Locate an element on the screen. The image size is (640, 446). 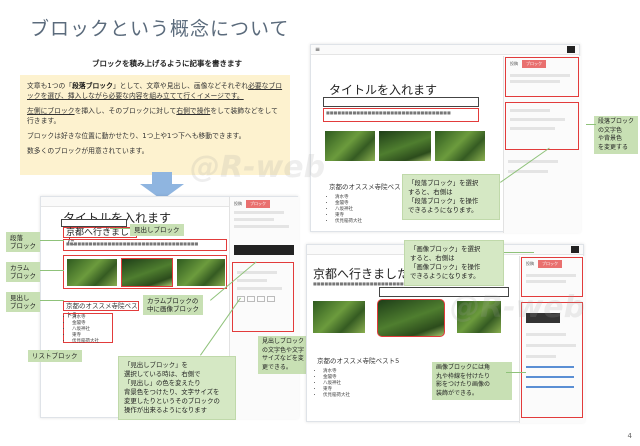
heading-block-2: 京都のオススメ寺院ベスト5 is located at coordinates (101, 310).